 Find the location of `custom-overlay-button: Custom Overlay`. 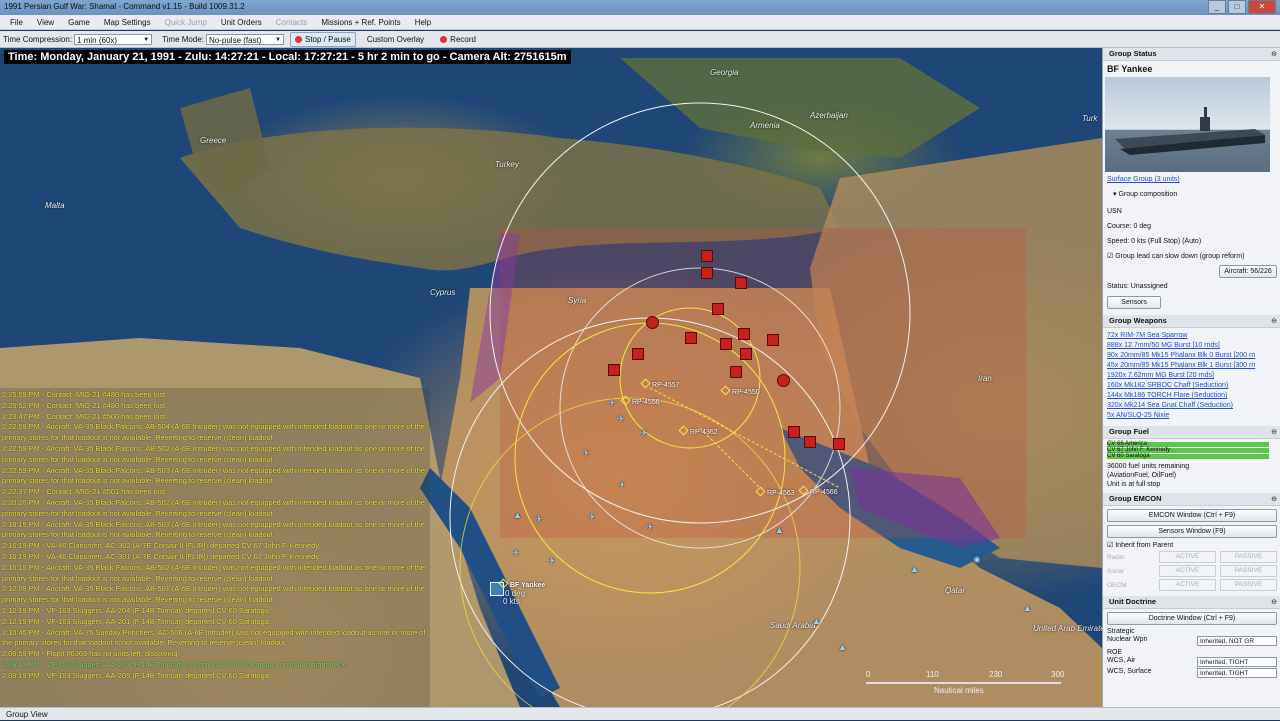

custom-overlay-button: Custom Overlay is located at coordinates (395, 39).